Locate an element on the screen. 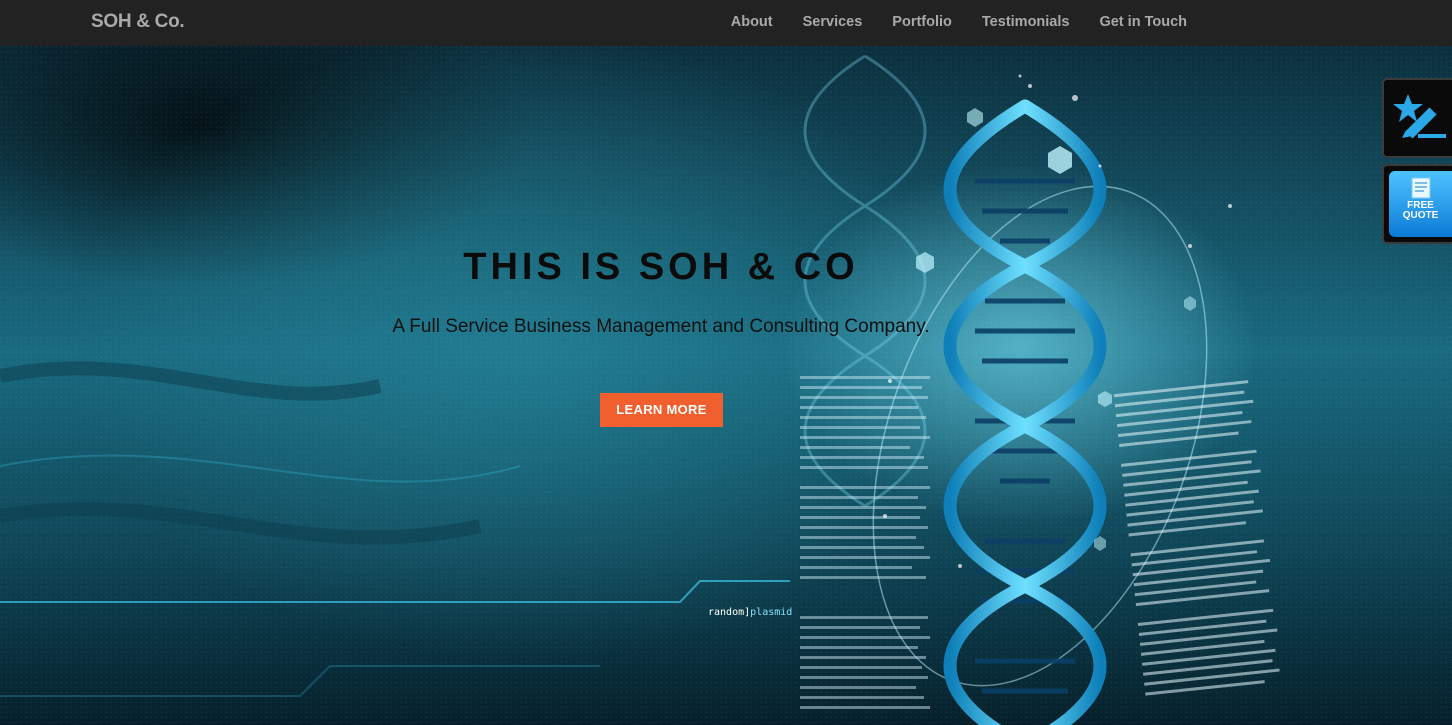  free-quote-label: FREE QUOTE is located at coordinates (1420, 211).